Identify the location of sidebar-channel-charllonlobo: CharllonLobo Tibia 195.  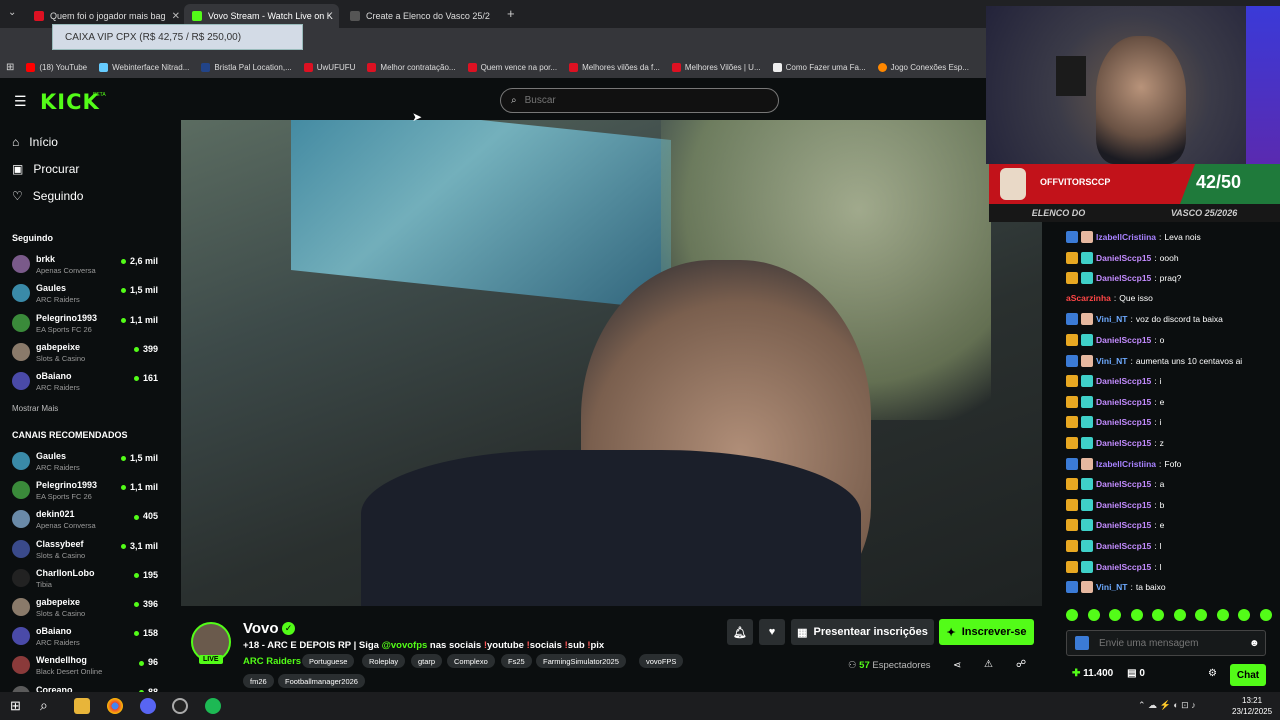
(87, 579).